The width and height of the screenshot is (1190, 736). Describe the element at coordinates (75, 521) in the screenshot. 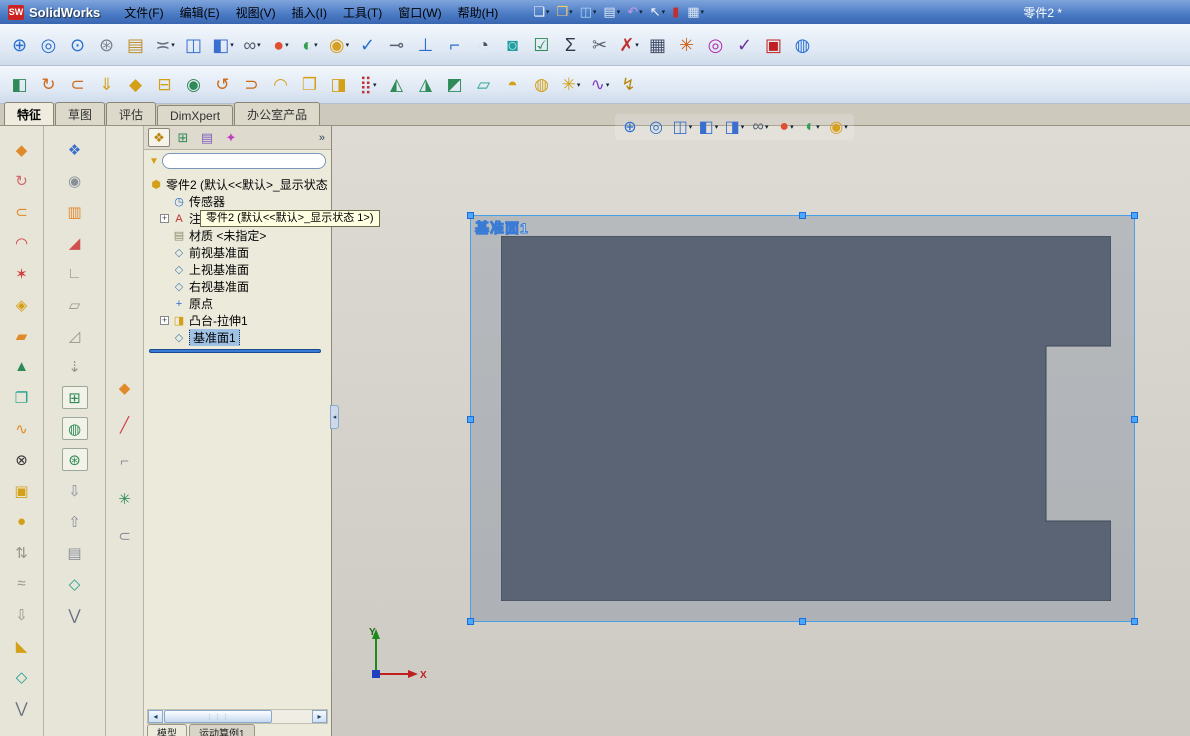

I see `arrow-up-tool-icon: ⇧` at that location.